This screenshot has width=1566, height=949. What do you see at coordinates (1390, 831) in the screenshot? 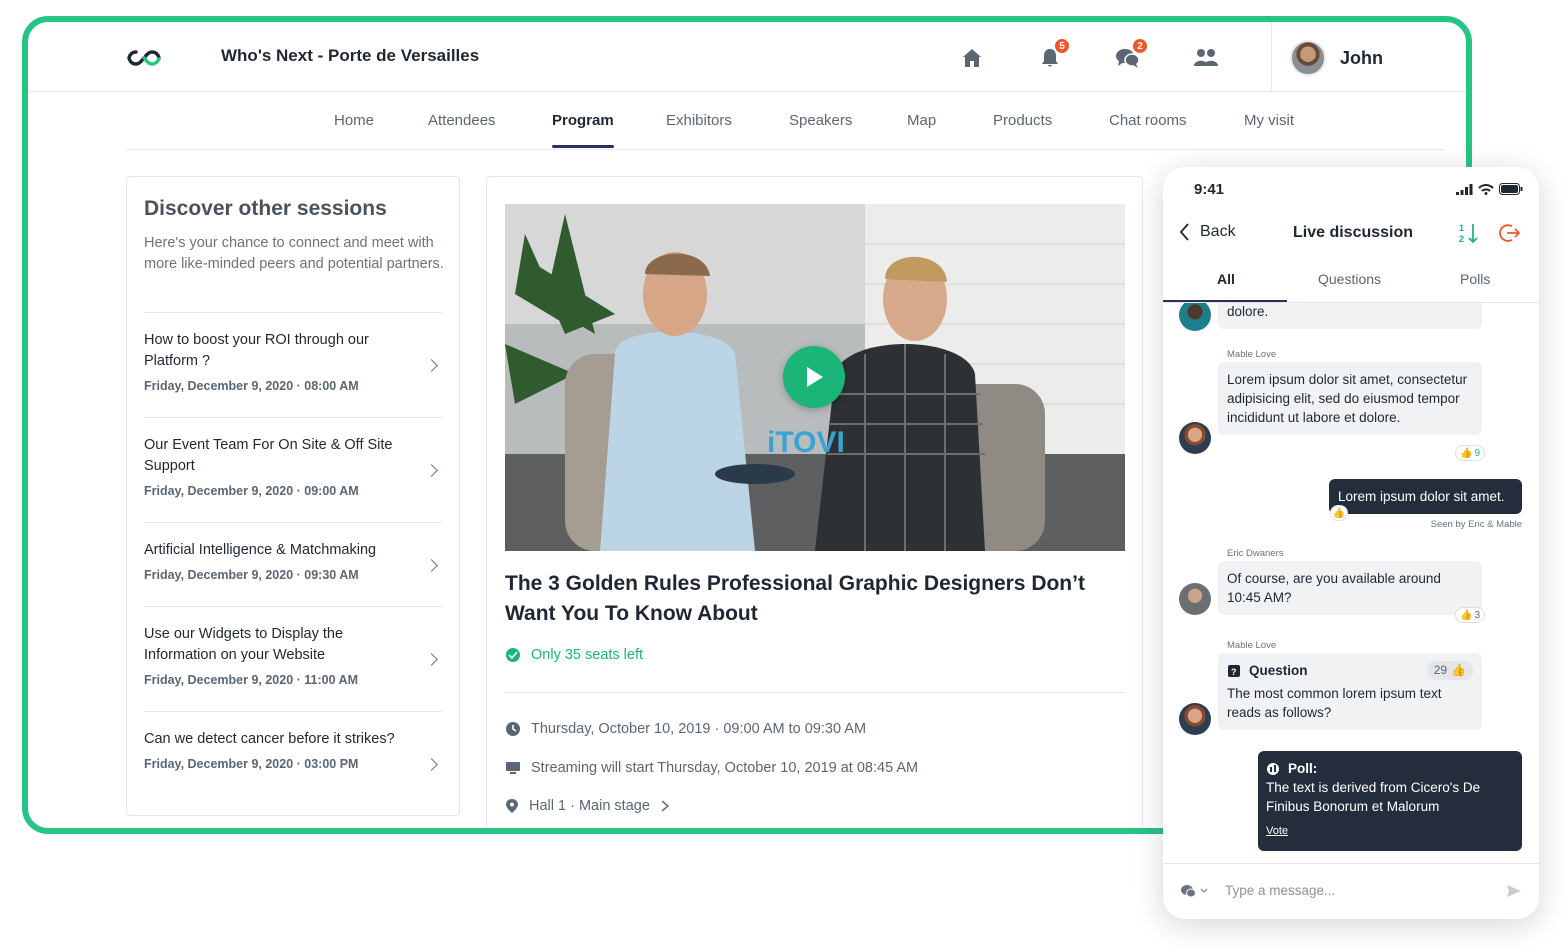
I see `vote-link: Vote` at bounding box center [1390, 831].